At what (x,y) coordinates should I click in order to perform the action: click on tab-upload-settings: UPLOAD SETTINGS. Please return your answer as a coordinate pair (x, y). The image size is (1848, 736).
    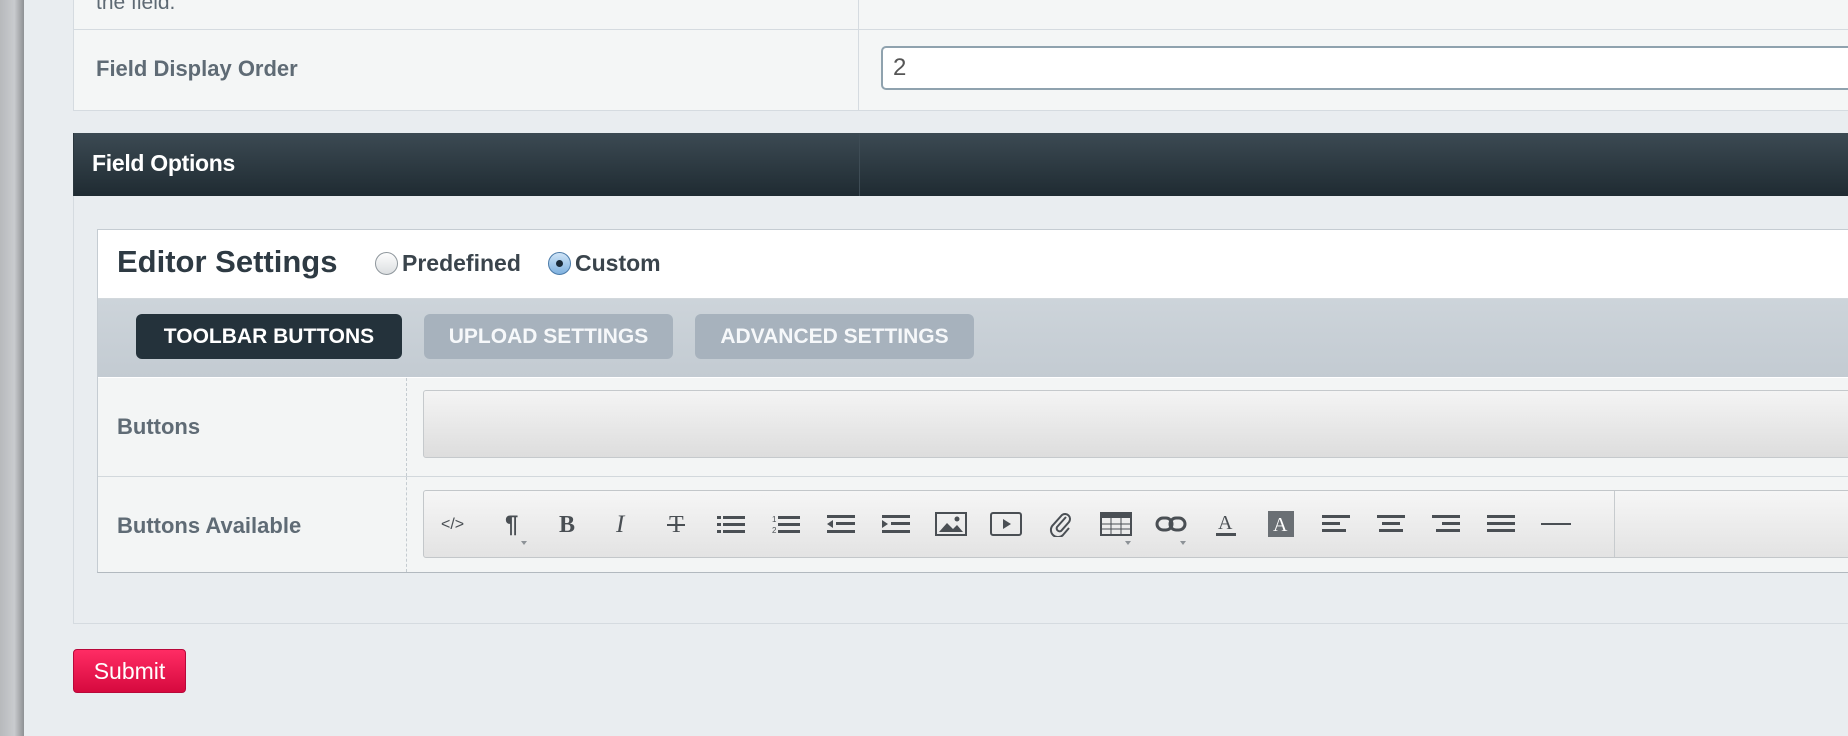
    Looking at the image, I should click on (548, 336).